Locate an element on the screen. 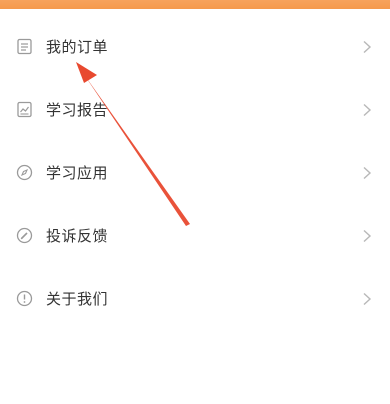  menu-item-label: 投诉反馈 is located at coordinates (77, 235).